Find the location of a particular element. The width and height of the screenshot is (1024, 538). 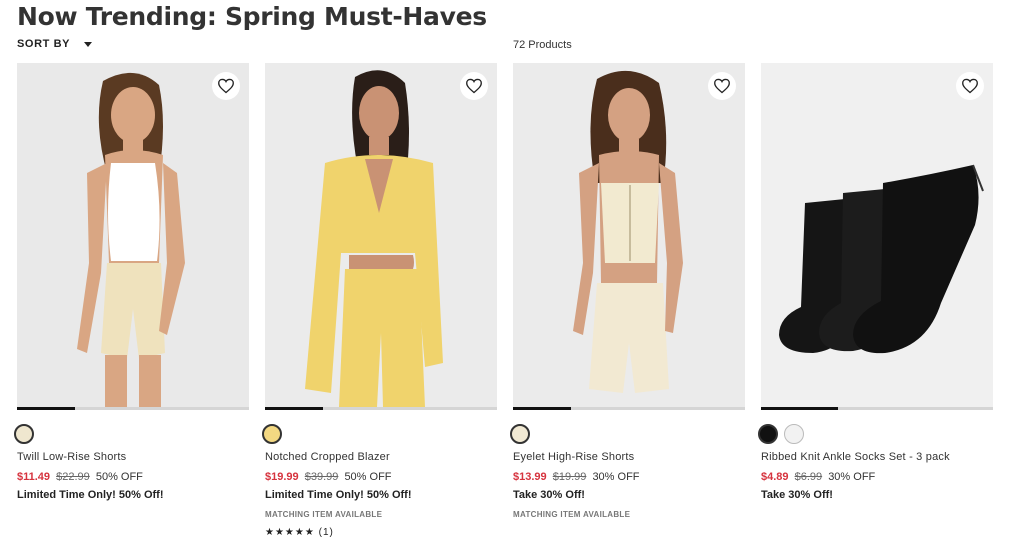

product-name: Eyelet High-Rise Shorts is located at coordinates (629, 457).